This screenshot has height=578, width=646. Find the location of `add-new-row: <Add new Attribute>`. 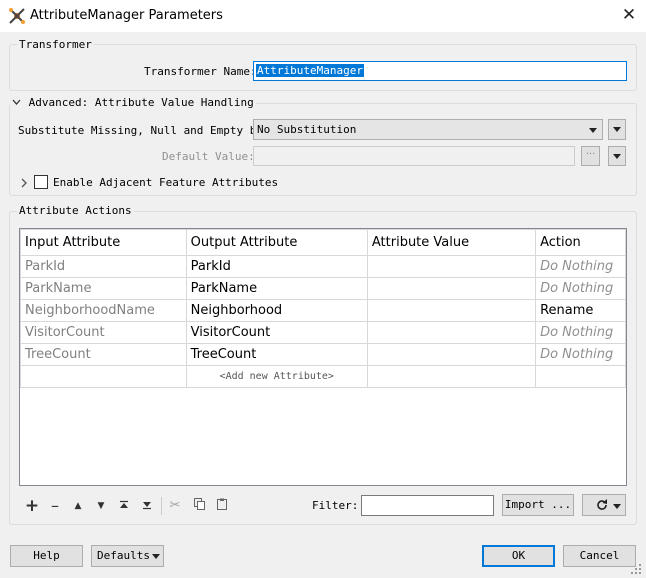

add-new-row: <Add new Attribute> is located at coordinates (323, 376).